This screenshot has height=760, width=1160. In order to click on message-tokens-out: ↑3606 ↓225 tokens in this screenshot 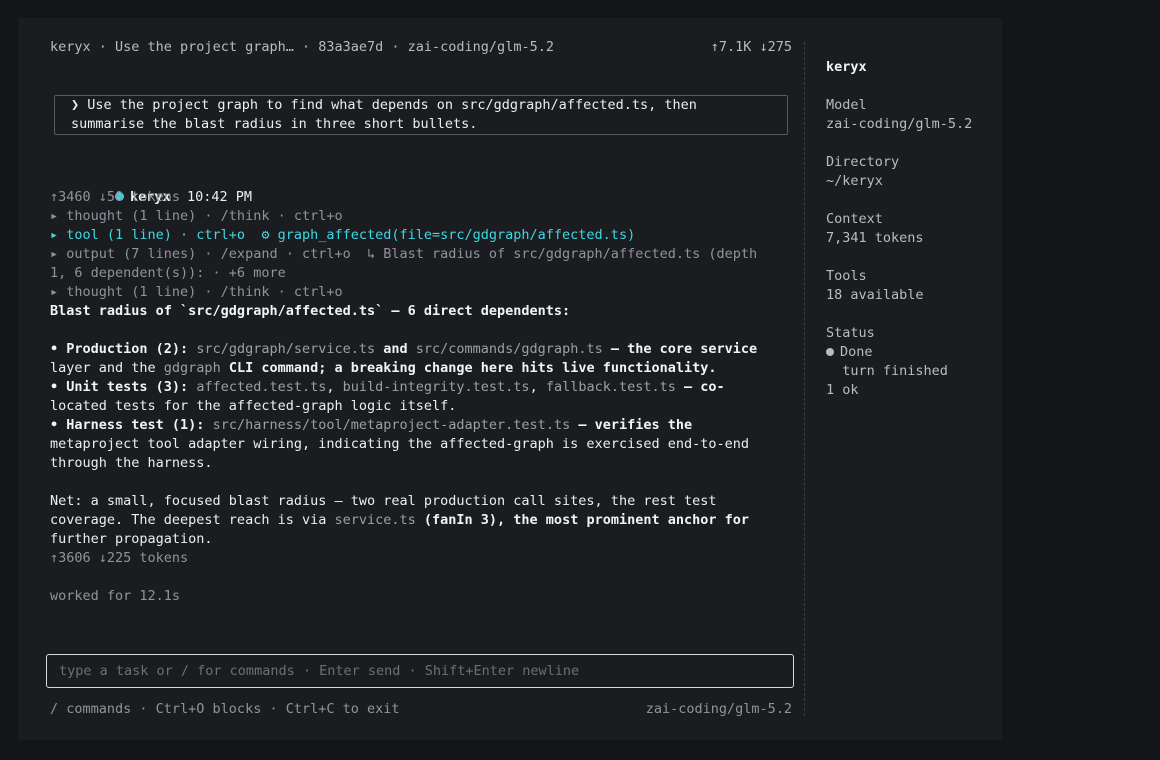, I will do `click(119, 558)`.